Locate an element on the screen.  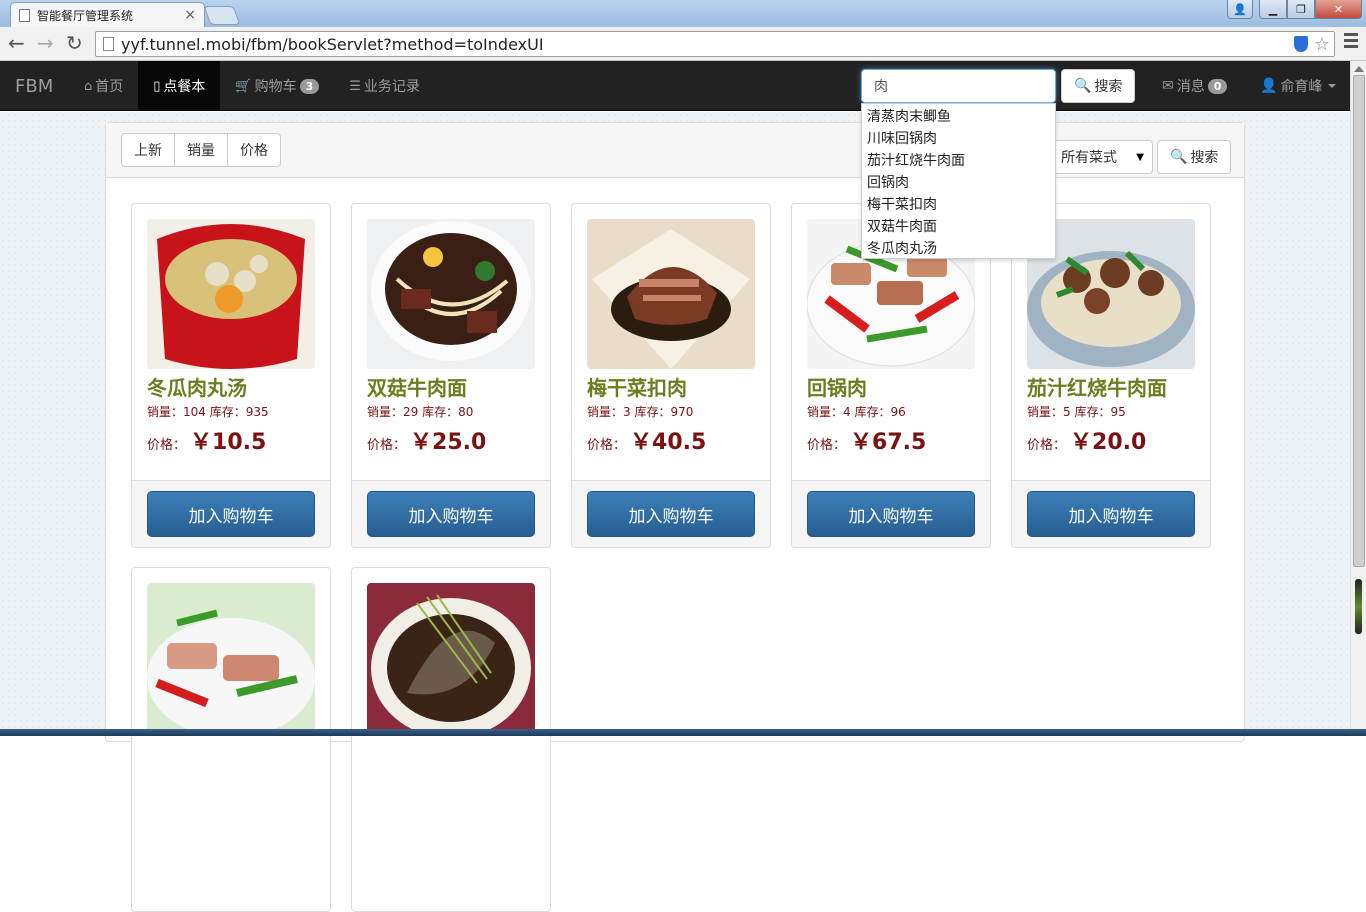
browser-tab: 智能餐厅管理系统 × is located at coordinates (107, 14).